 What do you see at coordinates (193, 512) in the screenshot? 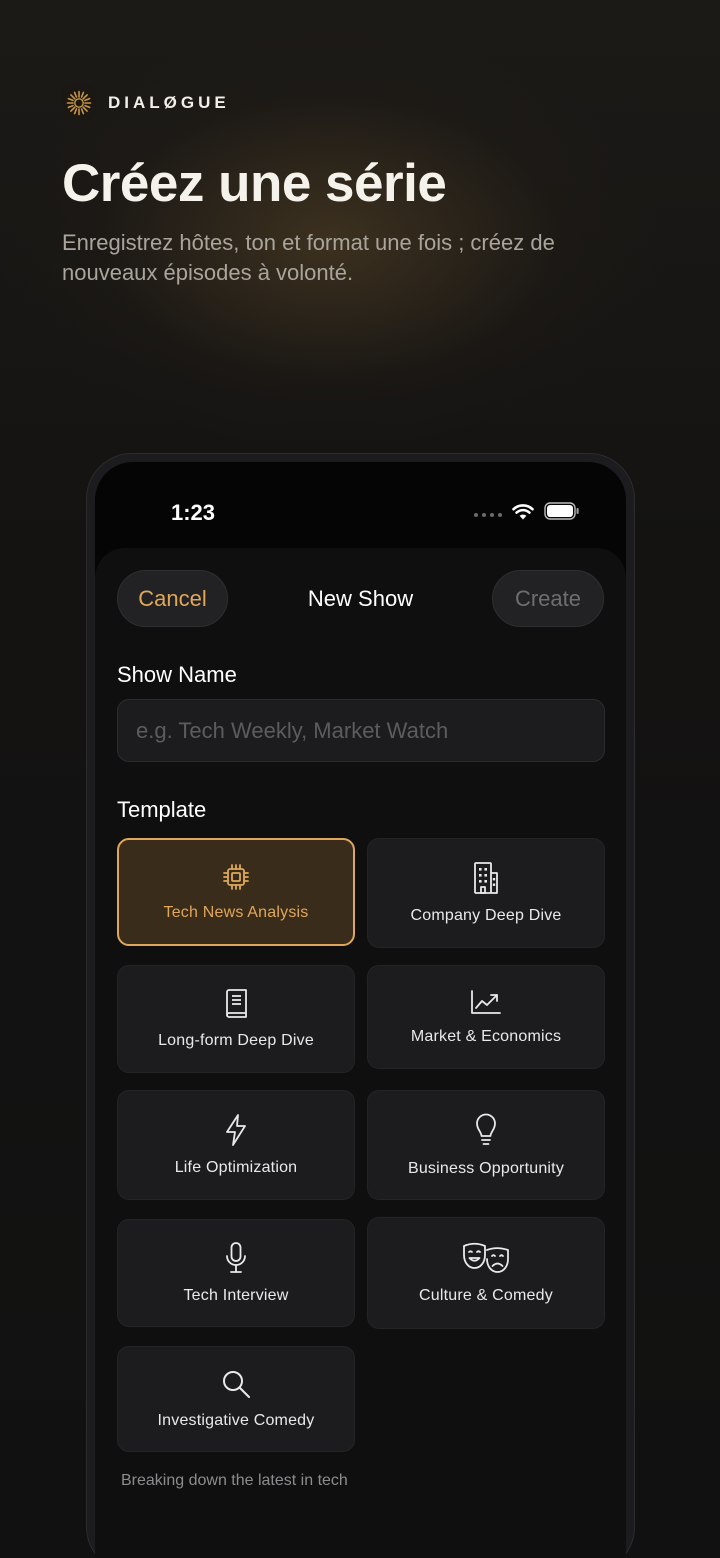
I see `status-time: 1:23` at bounding box center [193, 512].